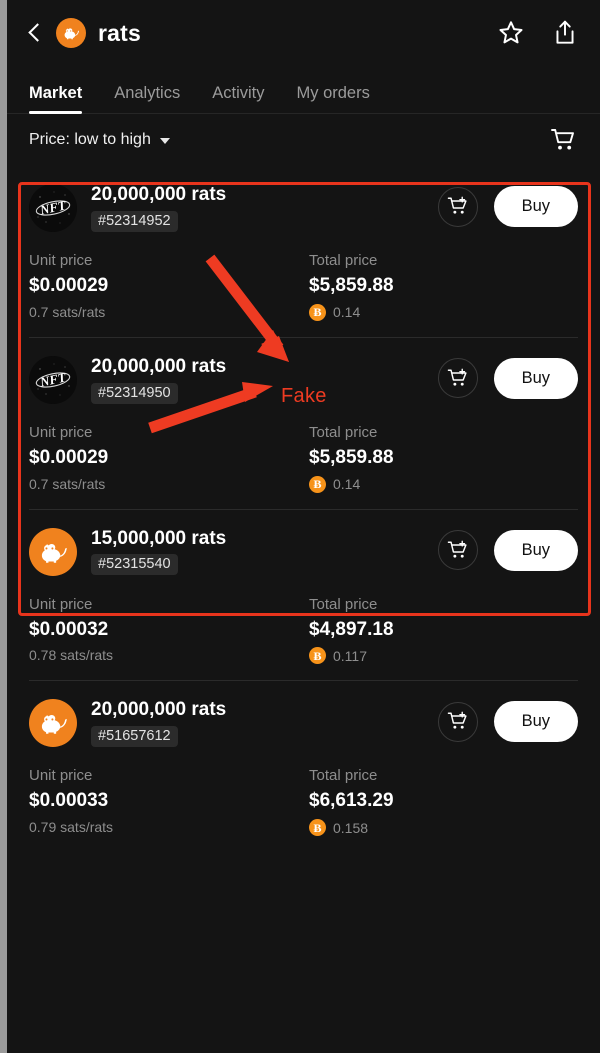  I want to click on listing-header: NFT 20,000,000 rats #52314952 Buy, so click(303, 208).